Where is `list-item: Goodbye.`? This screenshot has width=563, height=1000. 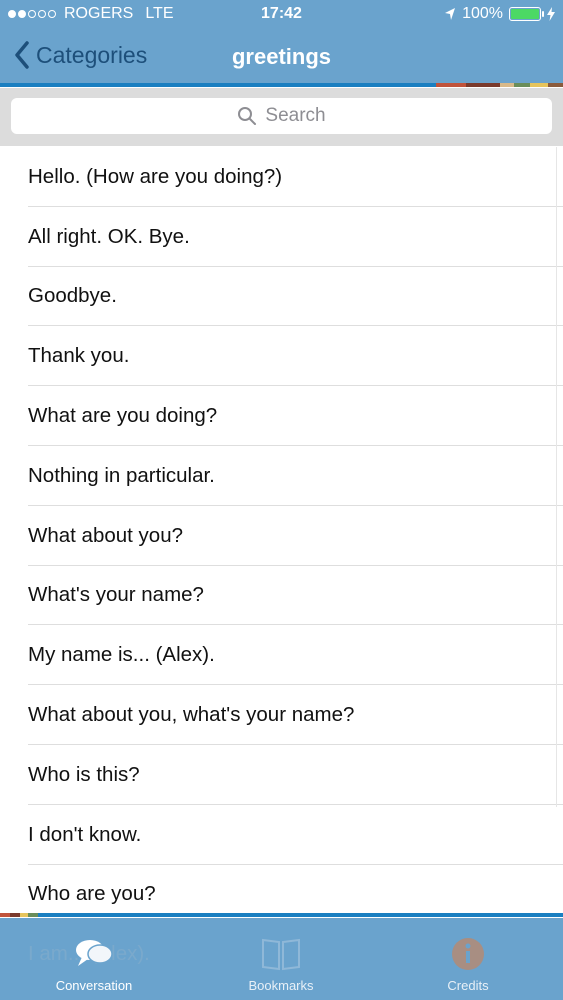 list-item: Goodbye. is located at coordinates (281, 297).